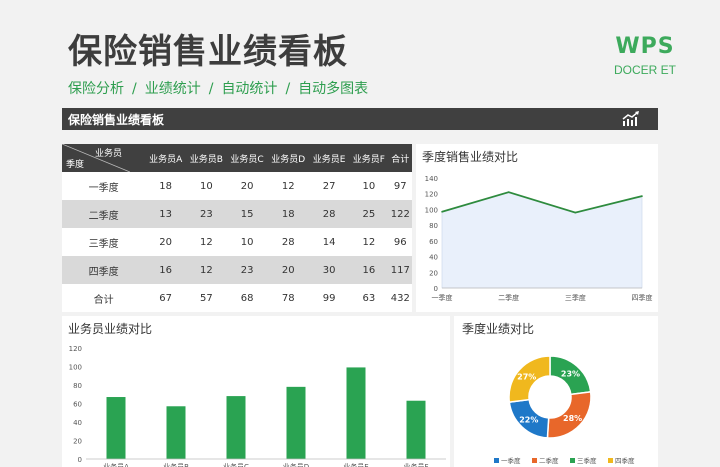 This screenshot has height=467, width=720. I want to click on table-cell: 67, so click(166, 298).